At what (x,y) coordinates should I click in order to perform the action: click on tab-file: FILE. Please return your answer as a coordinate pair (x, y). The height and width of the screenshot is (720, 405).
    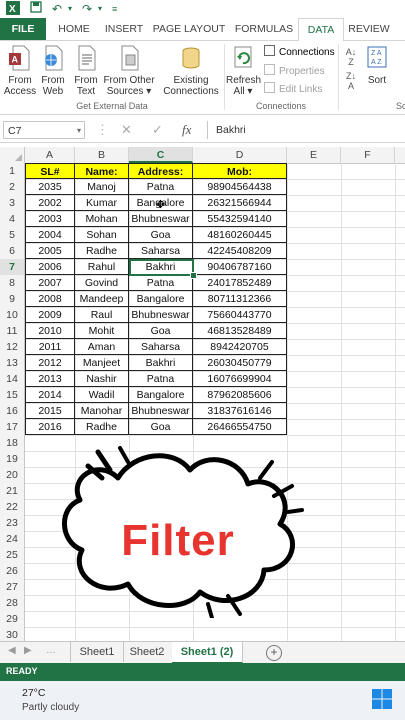
    Looking at the image, I should click on (23, 29).